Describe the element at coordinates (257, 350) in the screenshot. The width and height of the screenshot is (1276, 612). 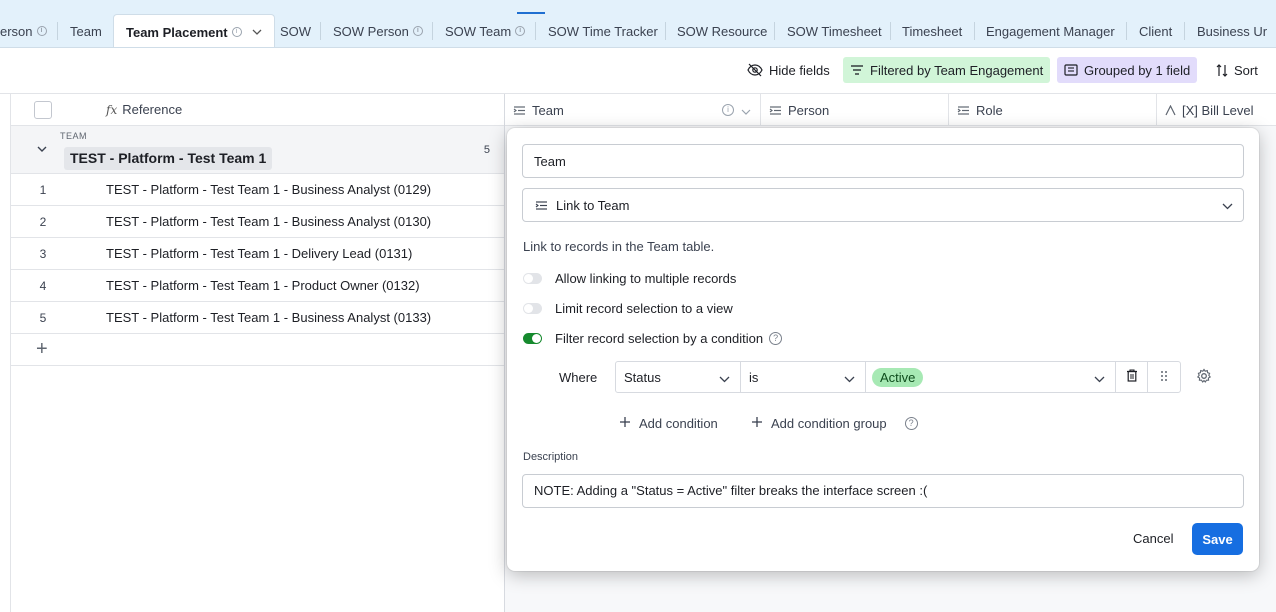
I see `add-record-row: +` at that location.